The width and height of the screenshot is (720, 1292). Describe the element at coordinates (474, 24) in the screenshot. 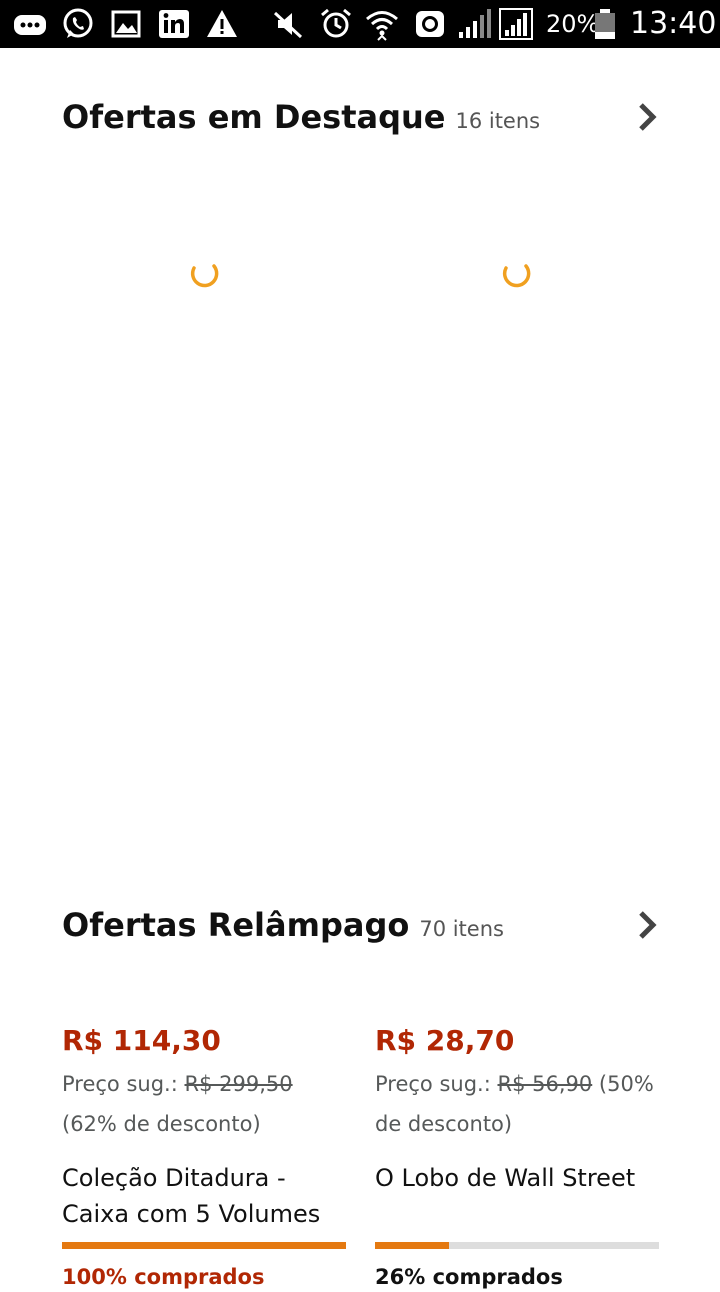

I see `signal-icon` at that location.